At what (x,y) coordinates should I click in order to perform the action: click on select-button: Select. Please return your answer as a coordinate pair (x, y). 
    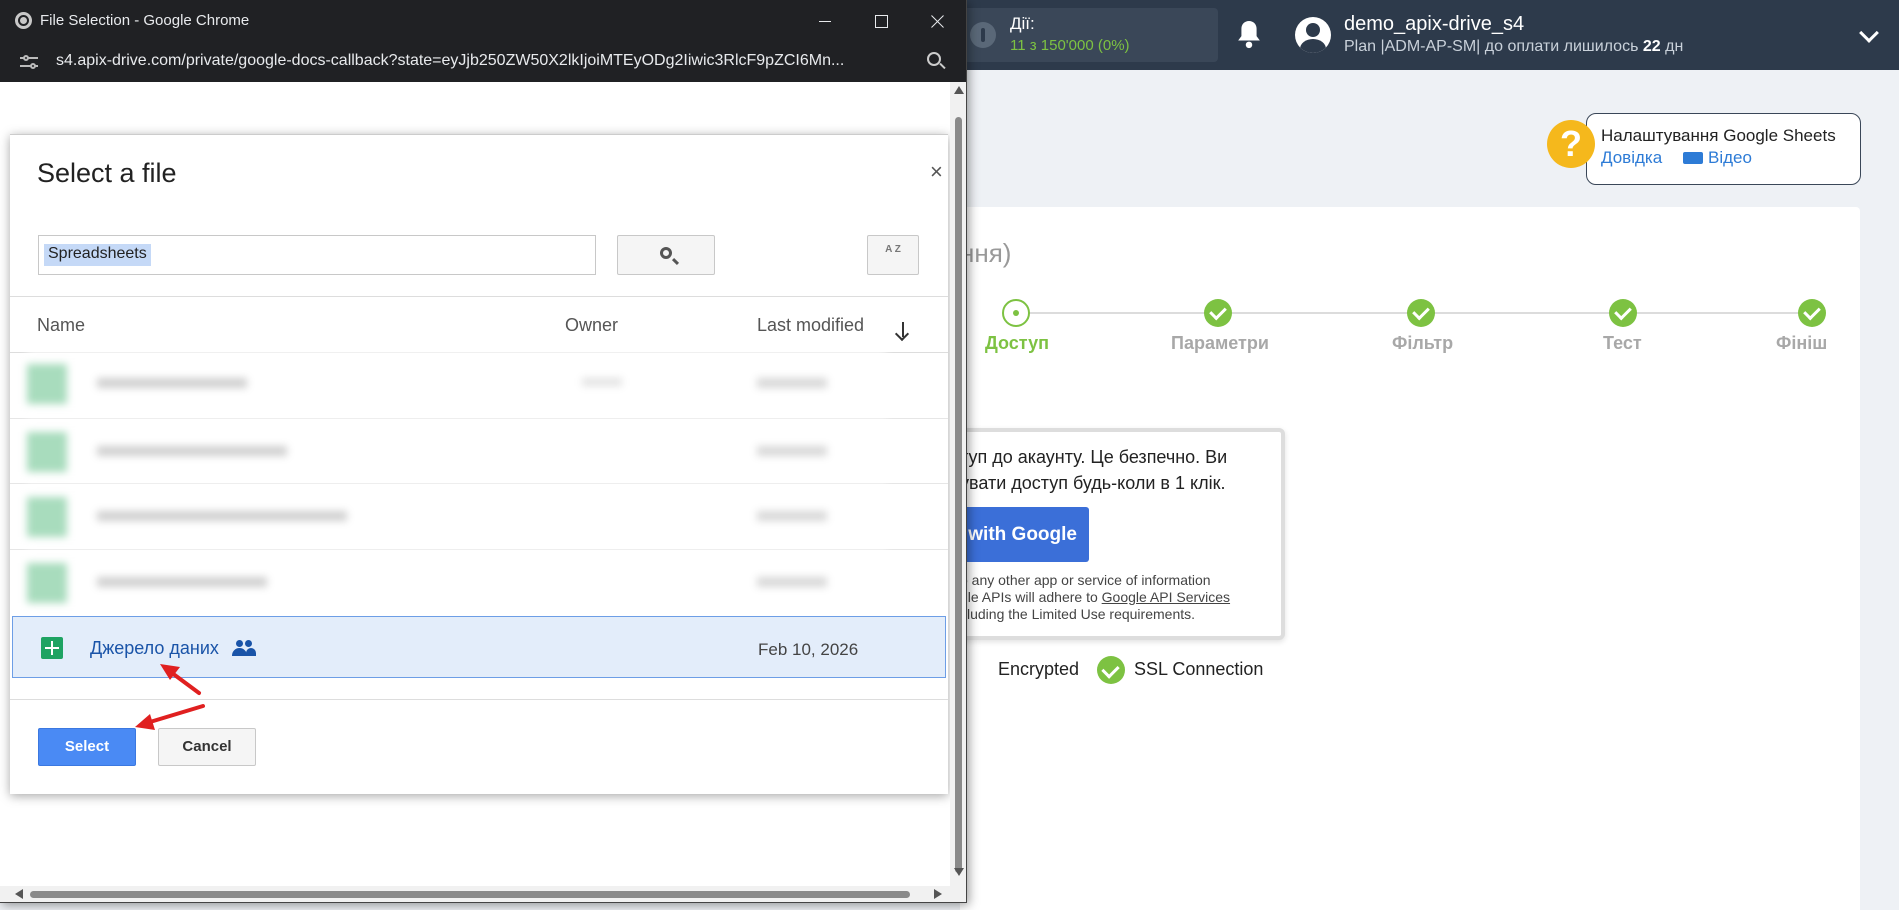
    Looking at the image, I should click on (87, 747).